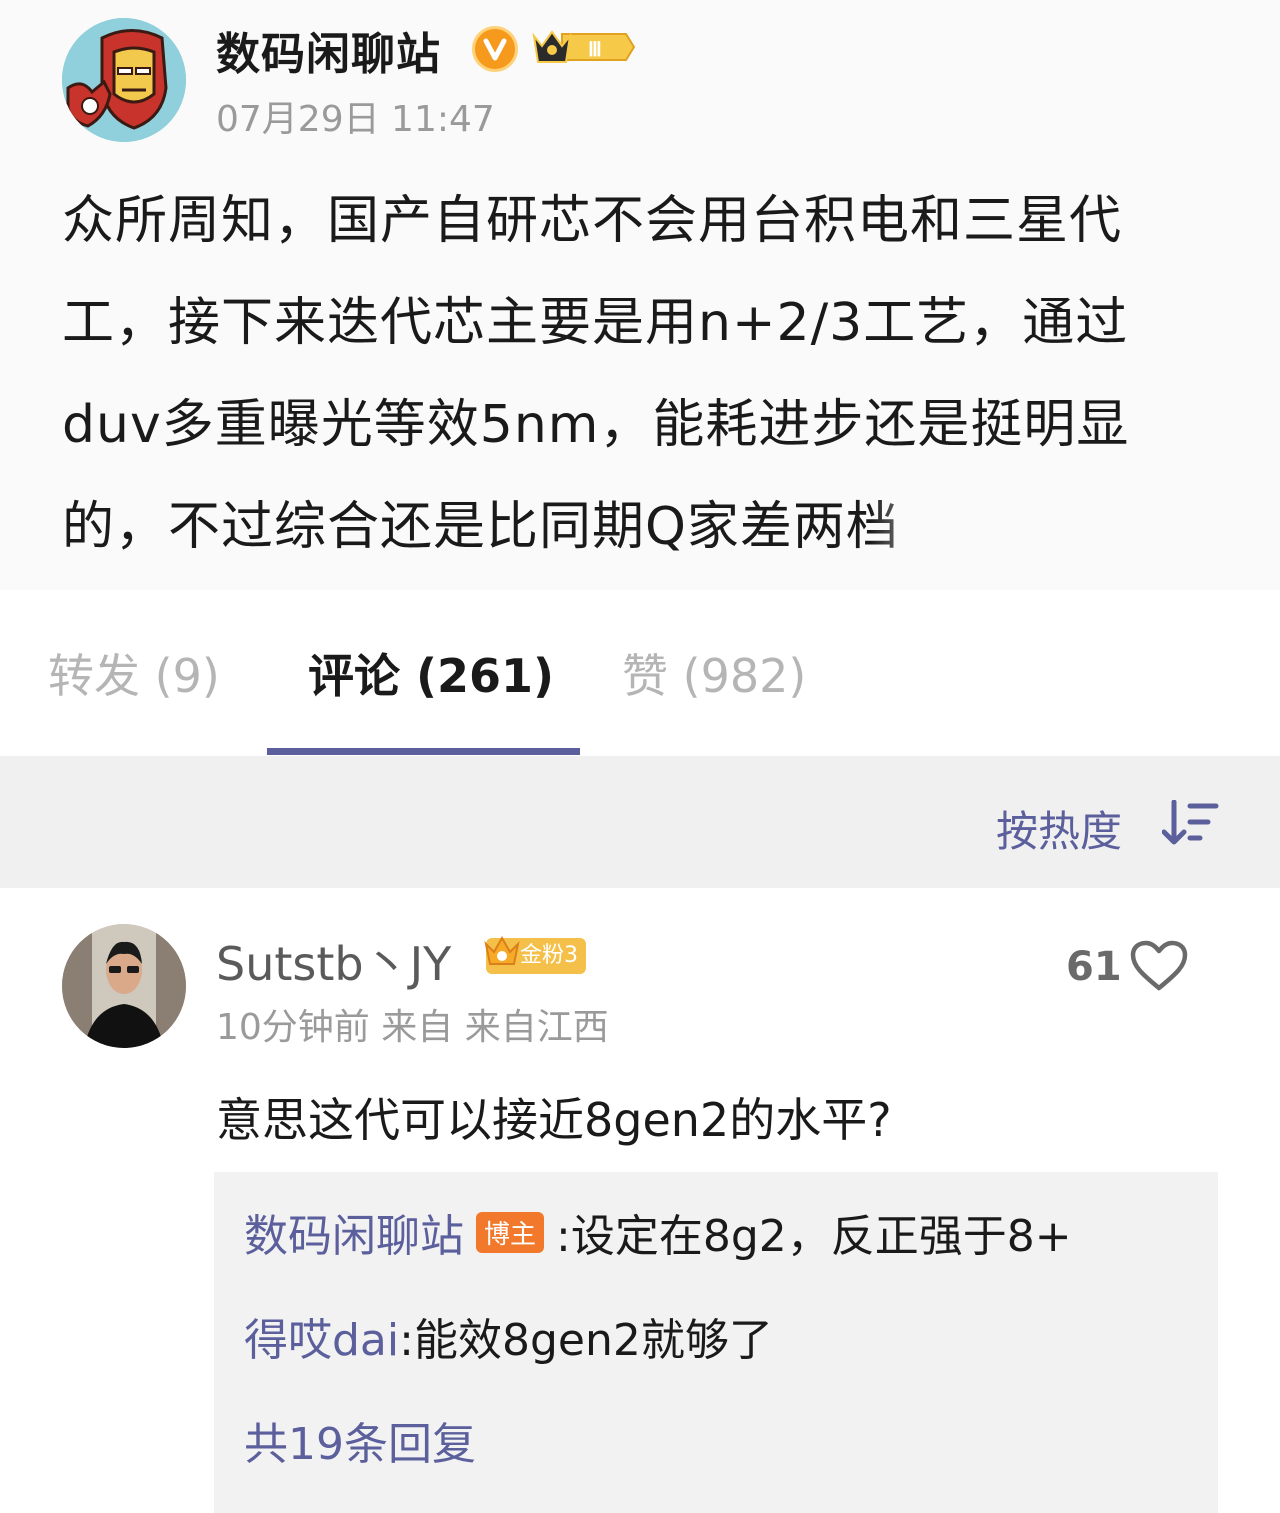 Image resolution: width=1280 pixels, height=1513 pixels. Describe the element at coordinates (1094, 967) in the screenshot. I see `like-count: 61` at that location.